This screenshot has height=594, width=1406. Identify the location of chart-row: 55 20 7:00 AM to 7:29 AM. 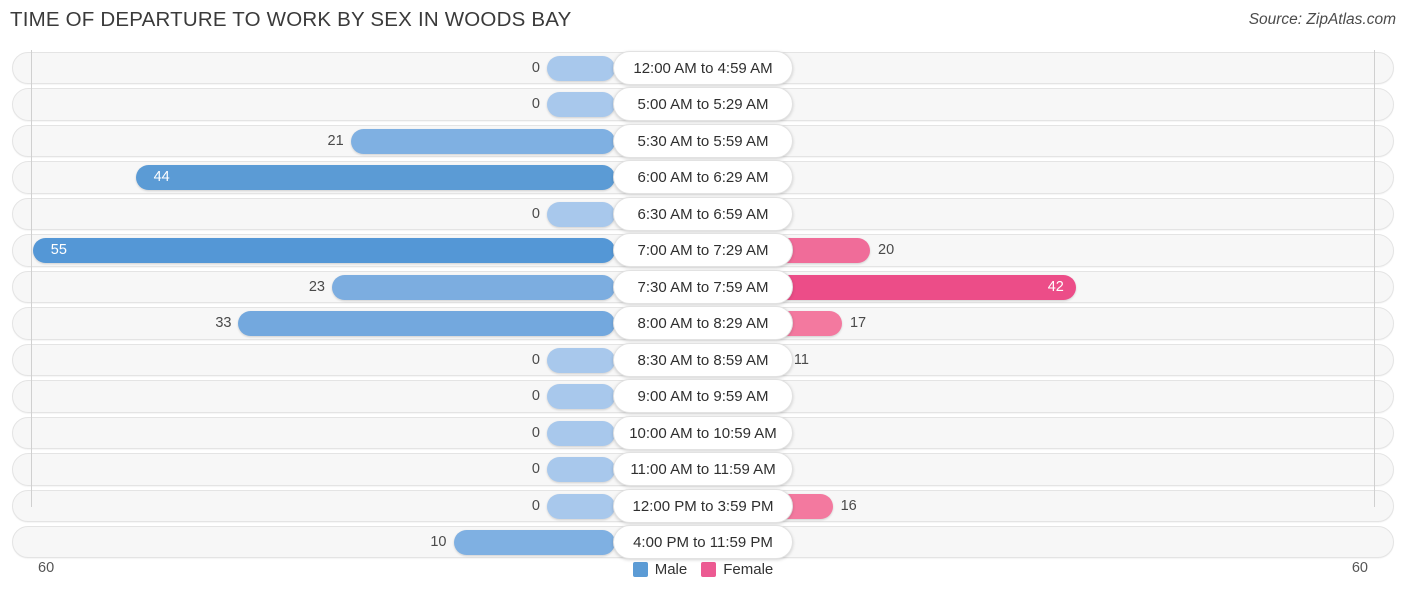
(703, 250).